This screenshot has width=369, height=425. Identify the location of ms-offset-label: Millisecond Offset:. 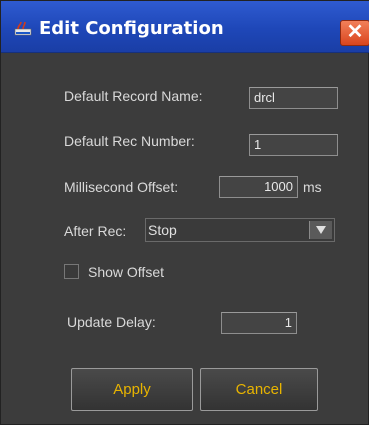
(121, 187).